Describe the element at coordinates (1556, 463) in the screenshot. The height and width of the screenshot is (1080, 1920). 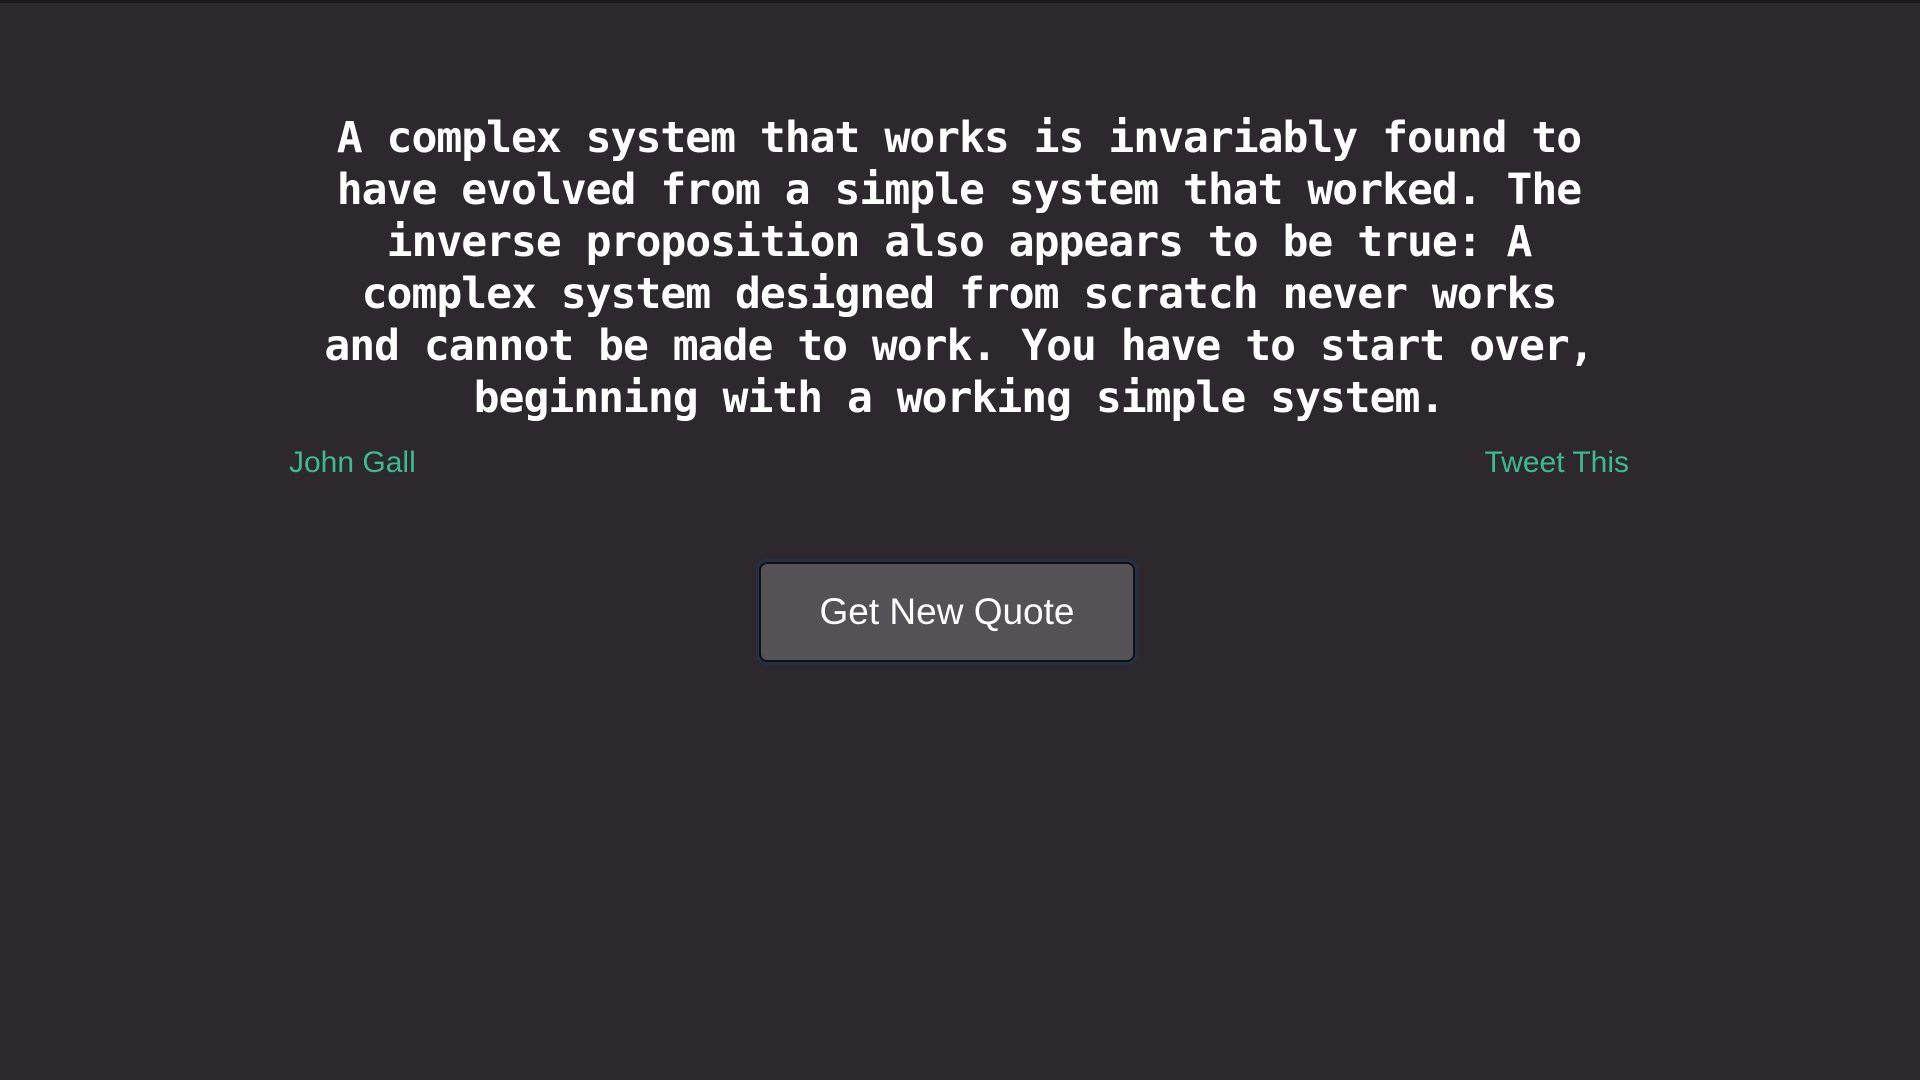
I see `tweet-this-link: Tweet This` at that location.